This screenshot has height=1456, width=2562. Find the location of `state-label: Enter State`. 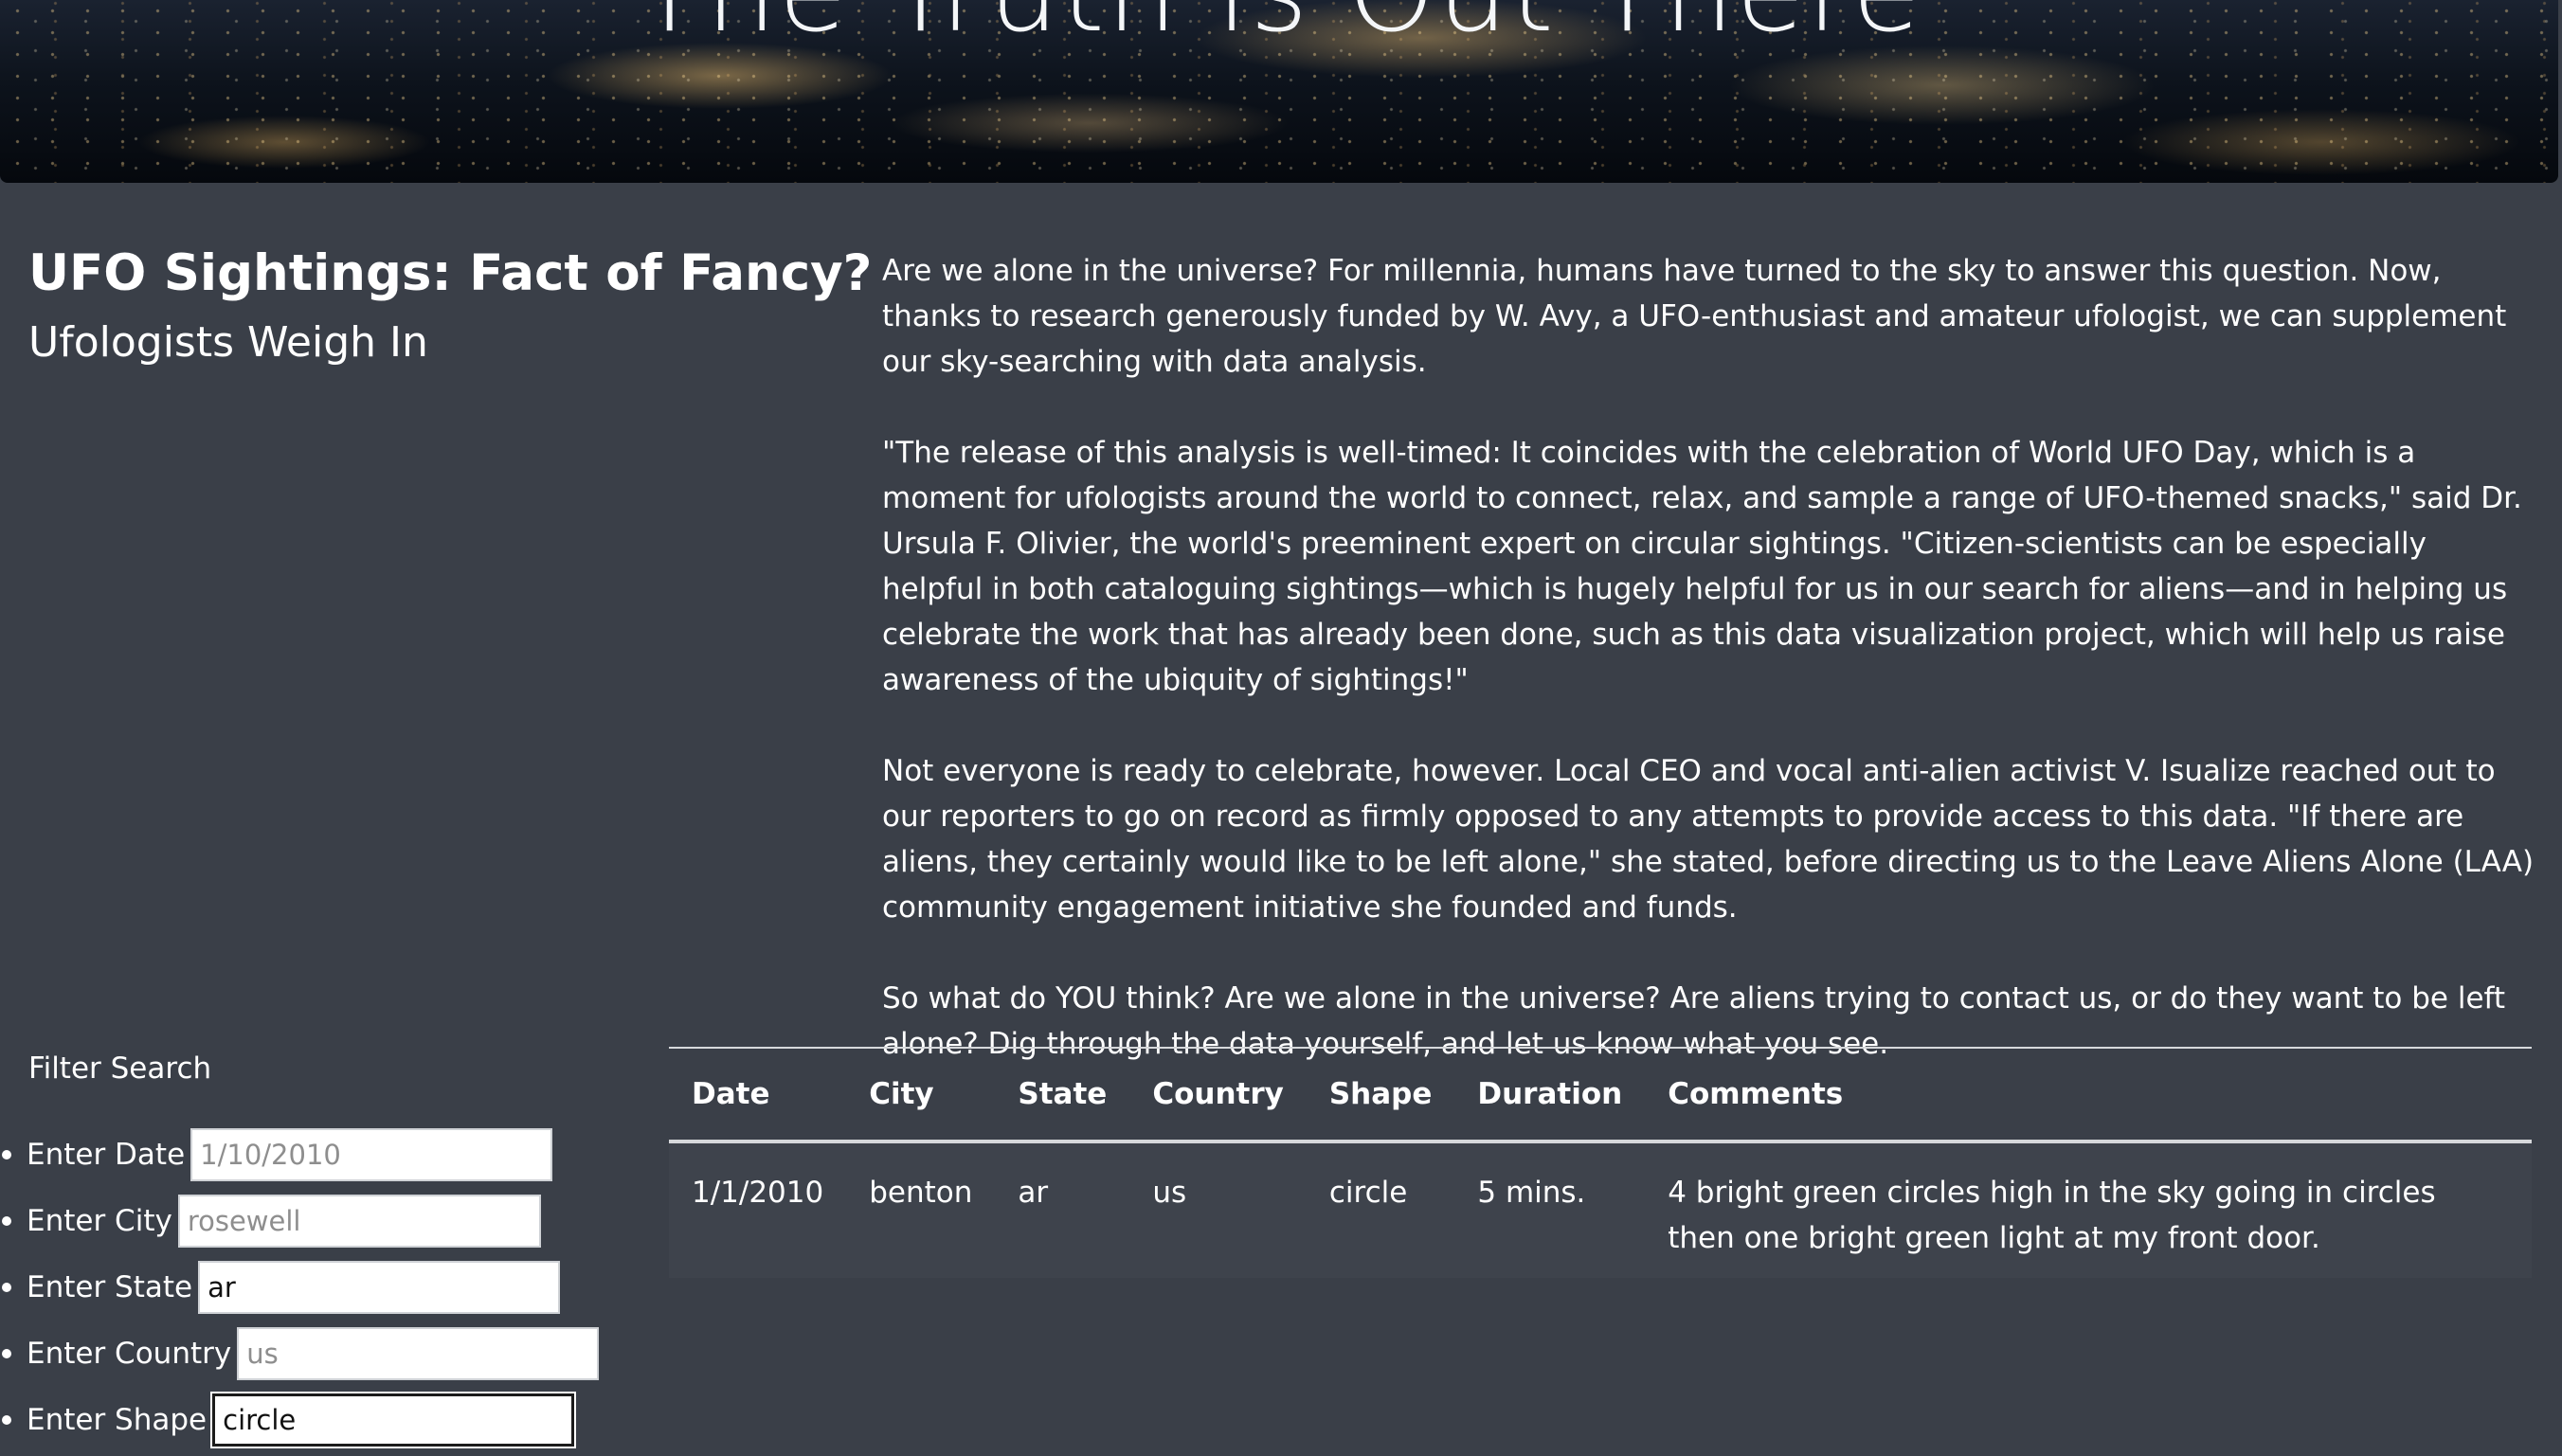

state-label: Enter State is located at coordinates (110, 1287).